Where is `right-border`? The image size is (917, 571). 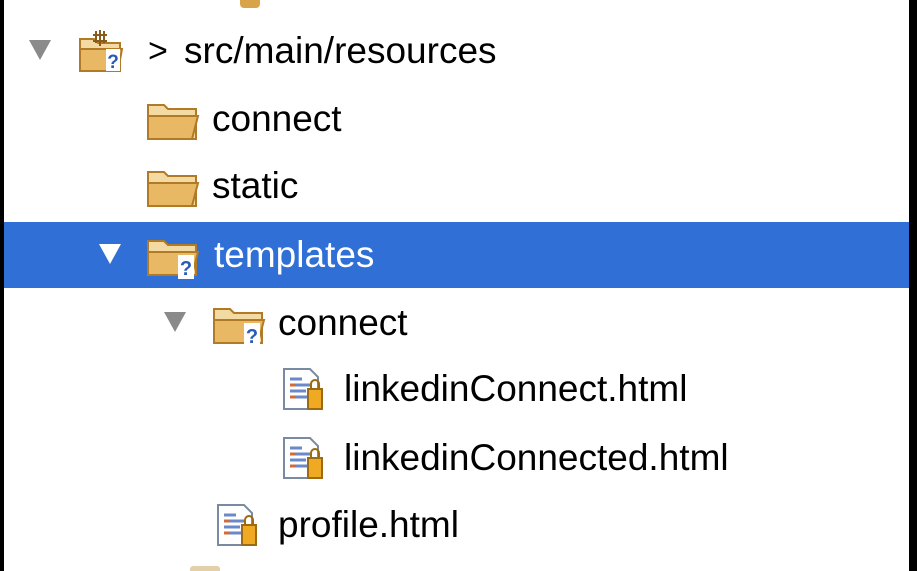 right-border is located at coordinates (913, 285).